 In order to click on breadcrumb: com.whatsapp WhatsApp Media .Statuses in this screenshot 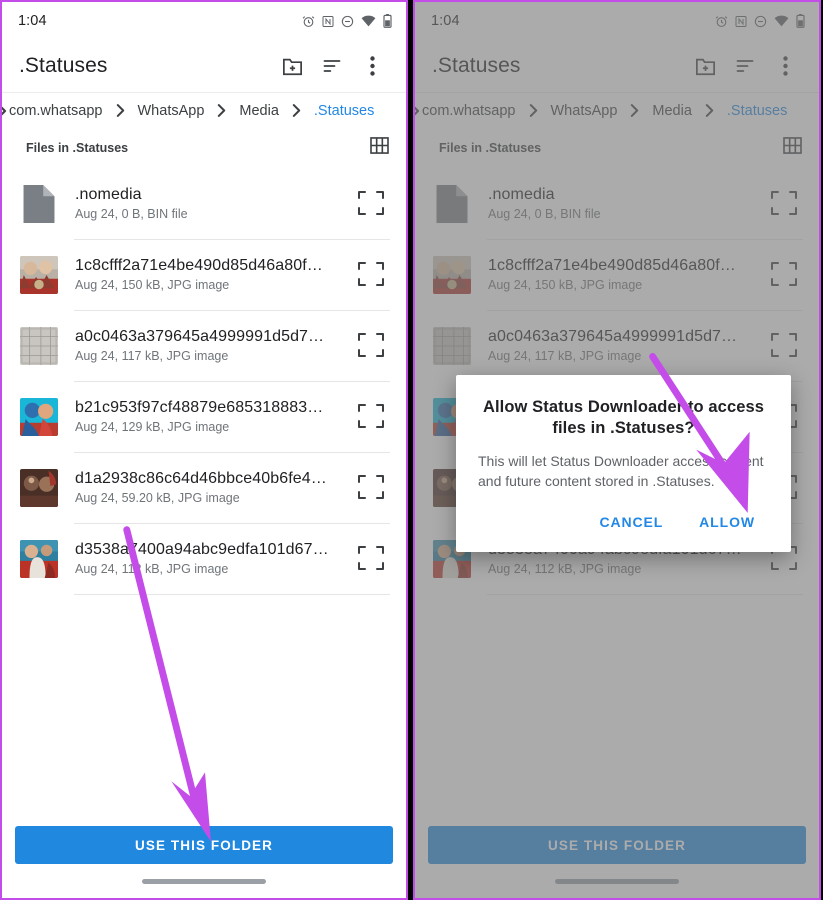, I will do `click(204, 110)`.